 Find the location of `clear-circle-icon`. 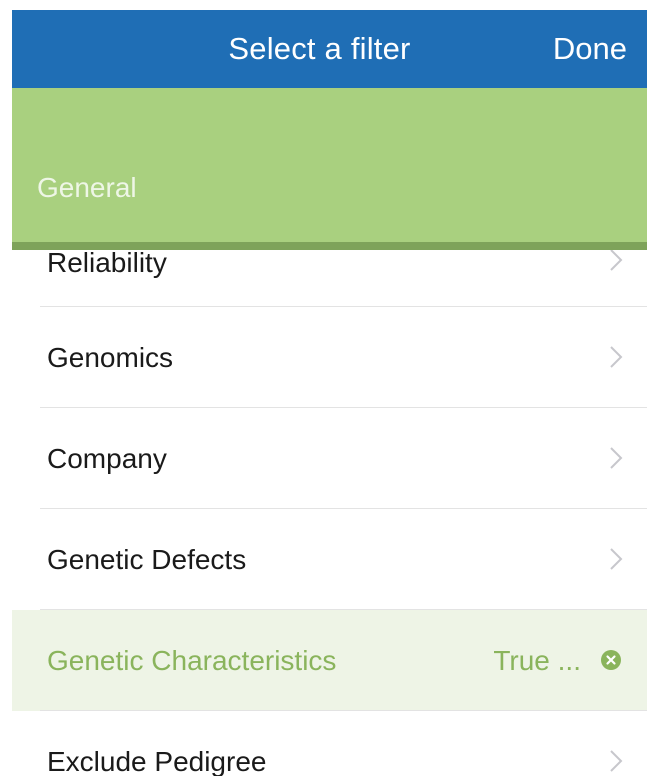

clear-circle-icon is located at coordinates (611, 660).